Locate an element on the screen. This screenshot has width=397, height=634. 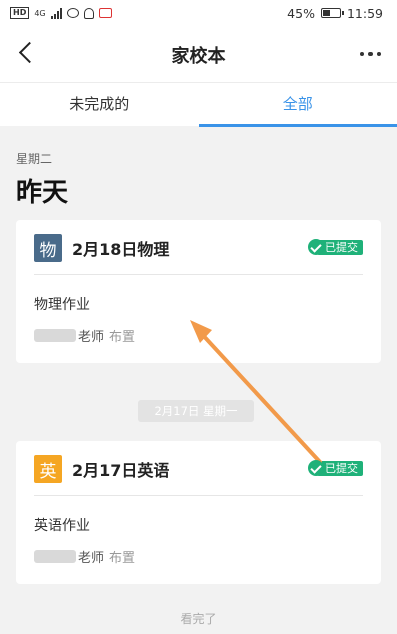
battery-icon is located at coordinates (332, 13).